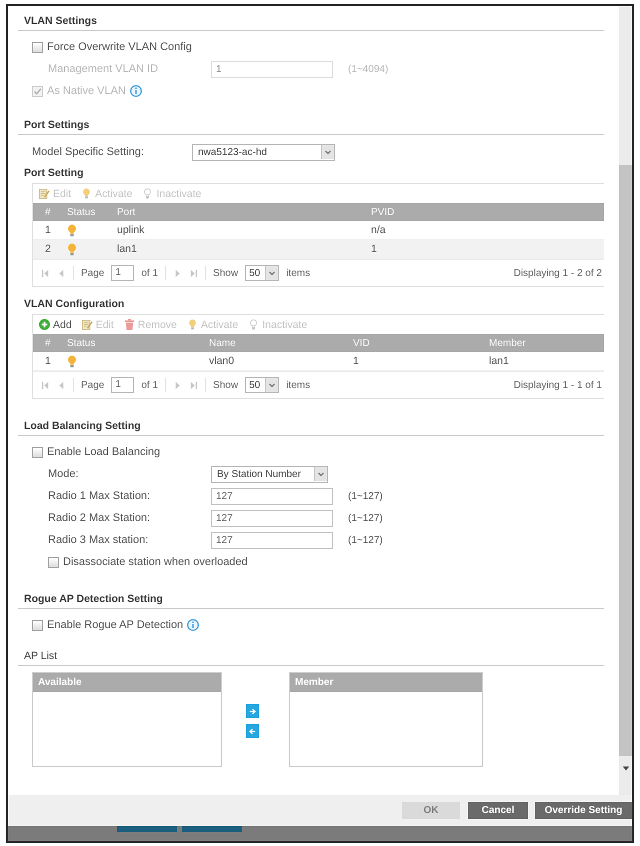  Describe the element at coordinates (361, 343) in the screenshot. I see `column-header: VID` at that location.